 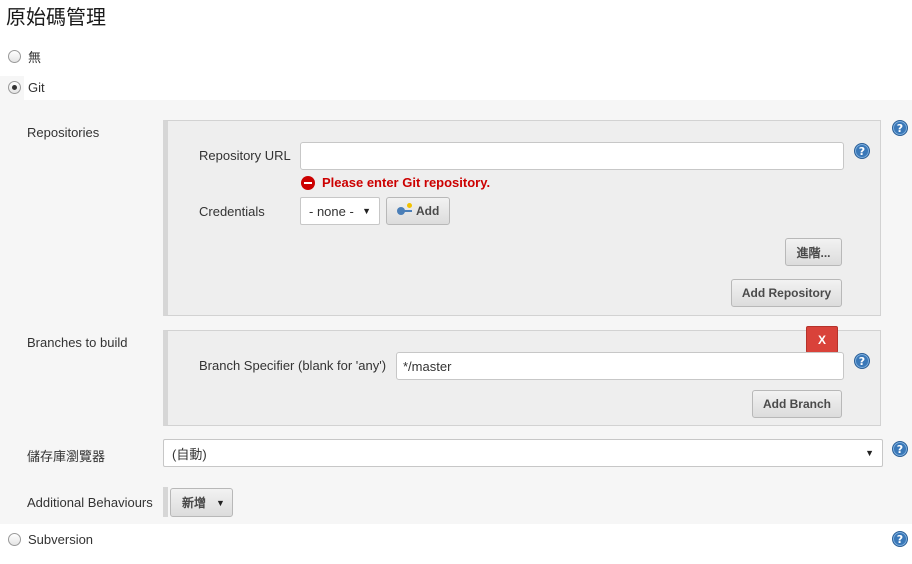 I want to click on branch-specifier-label: Branch Specifier (blank for 'any'), so click(x=293, y=365).